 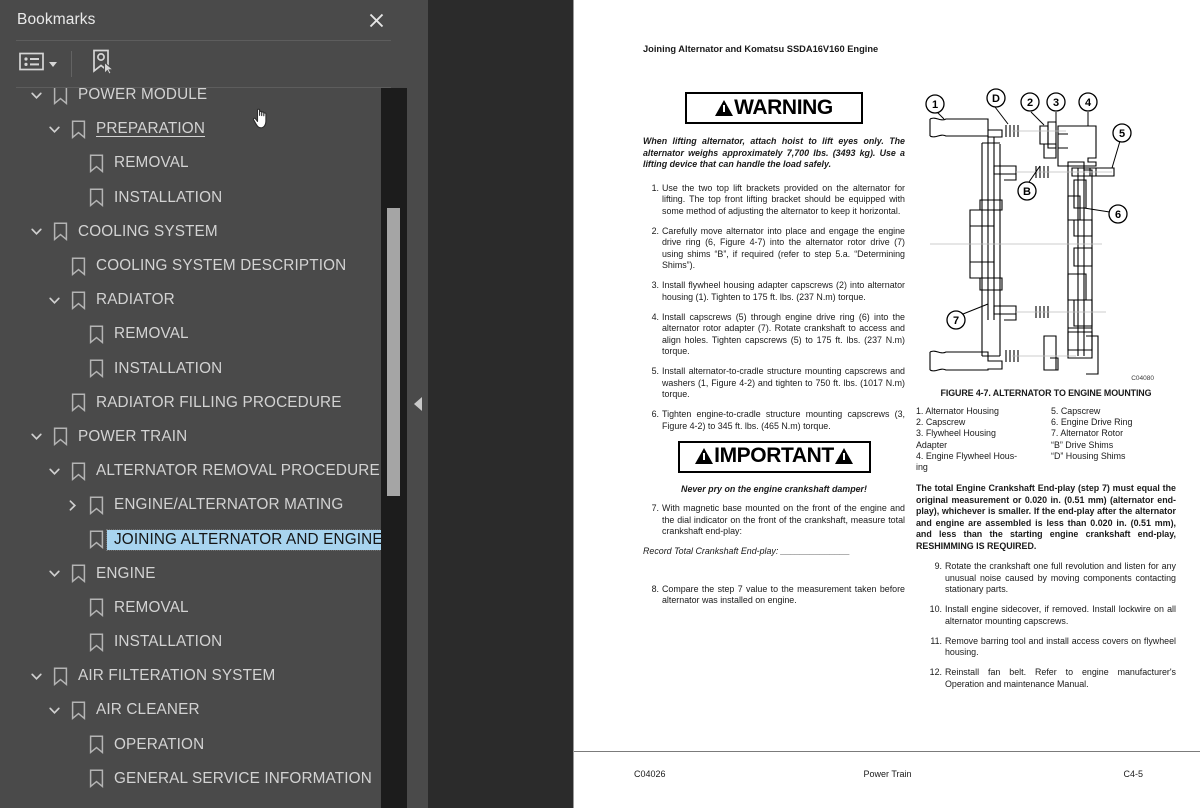 I want to click on step-number: 12., so click(x=935, y=672).